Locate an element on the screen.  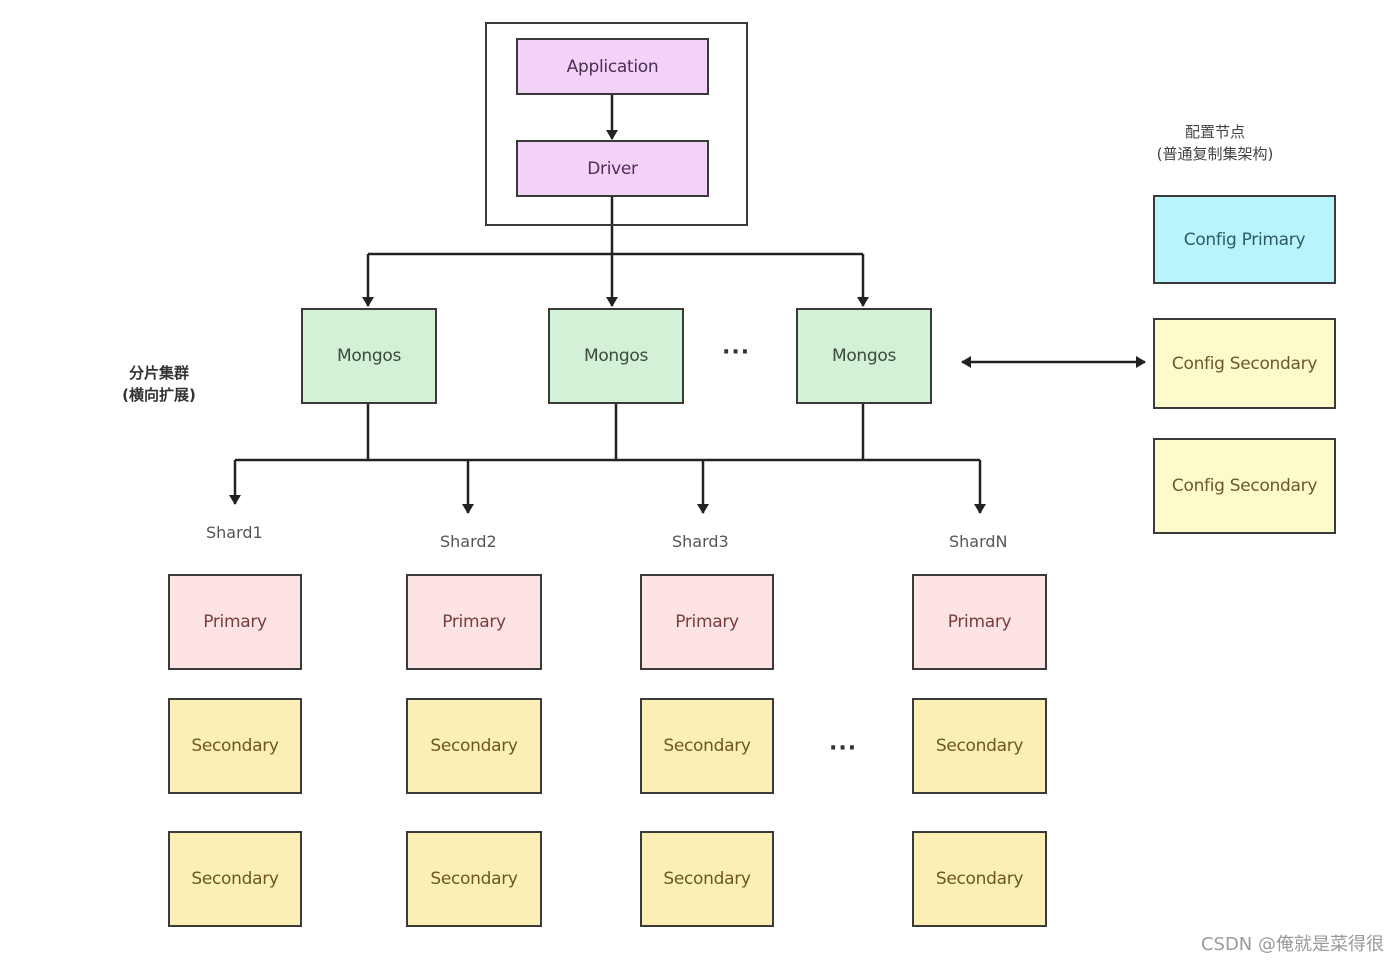
mongos-node-1: Mongos is located at coordinates (369, 356).